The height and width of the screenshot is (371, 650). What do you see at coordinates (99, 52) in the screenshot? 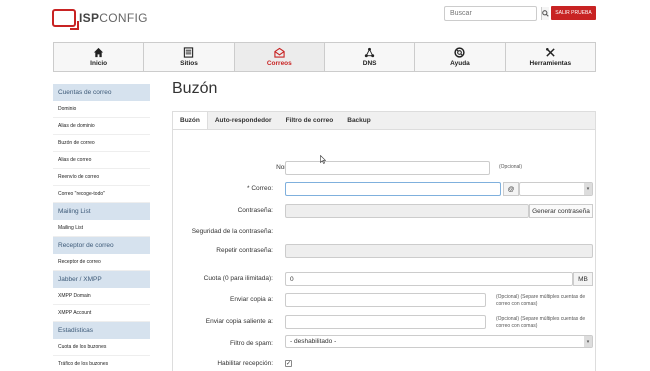
I see `home-icon` at bounding box center [99, 52].